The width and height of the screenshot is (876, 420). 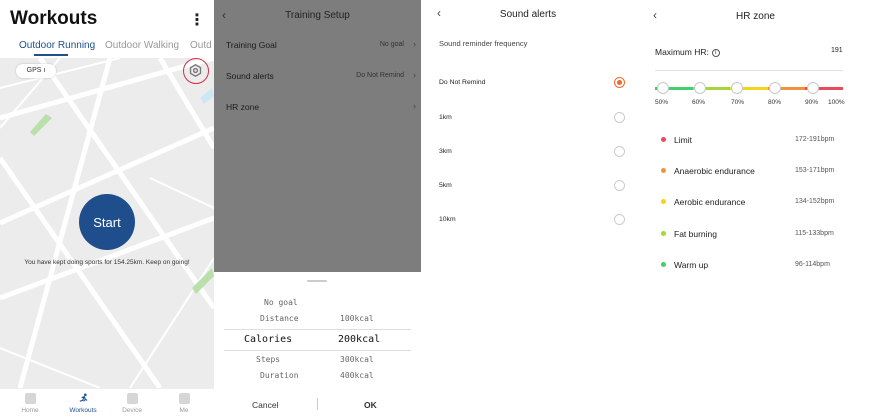 What do you see at coordinates (715, 53) in the screenshot?
I see `info-icon: i` at bounding box center [715, 53].